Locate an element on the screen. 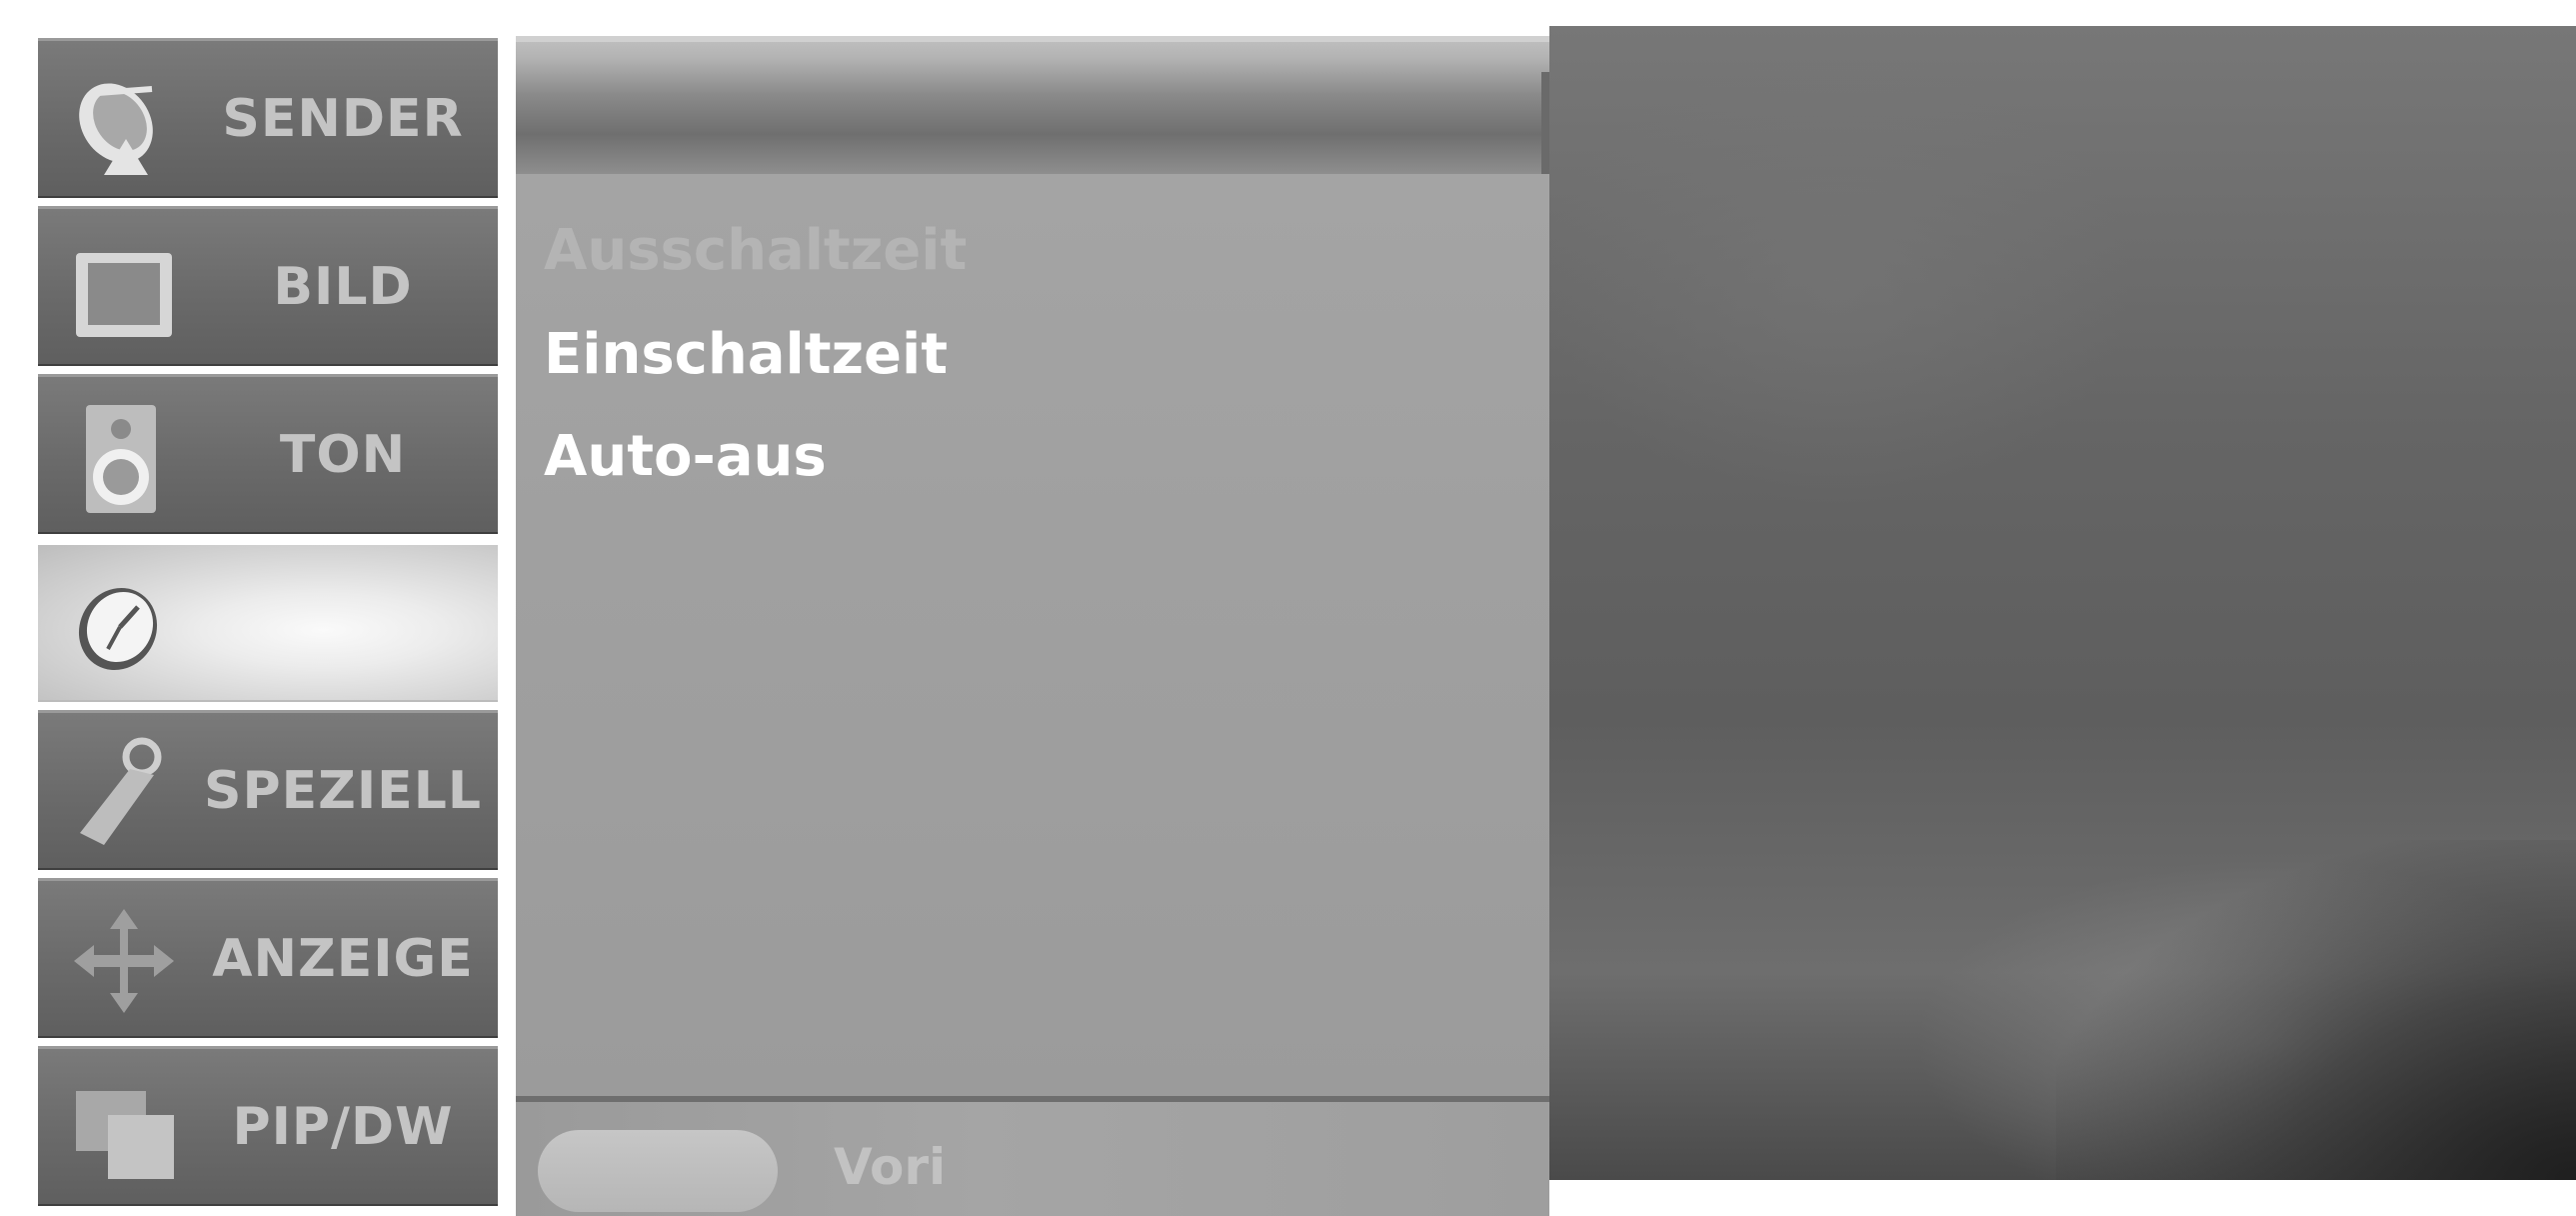 This screenshot has height=1216, width=2576. sidebar-item-pipdw: PIP/DW is located at coordinates (268, 1126).